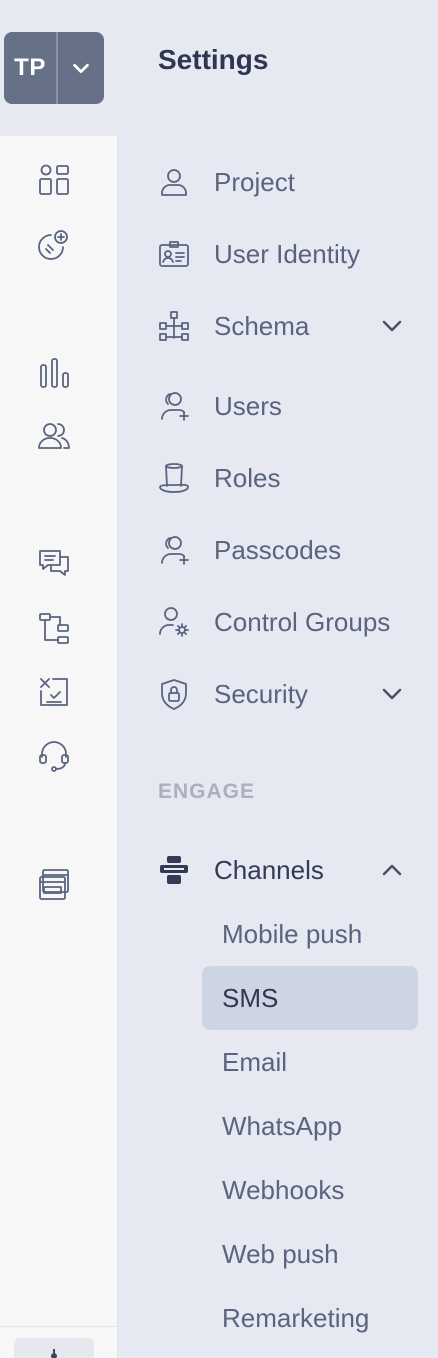 The width and height of the screenshot is (438, 1358). Describe the element at coordinates (176, 182) in the screenshot. I see `person-icon` at that location.